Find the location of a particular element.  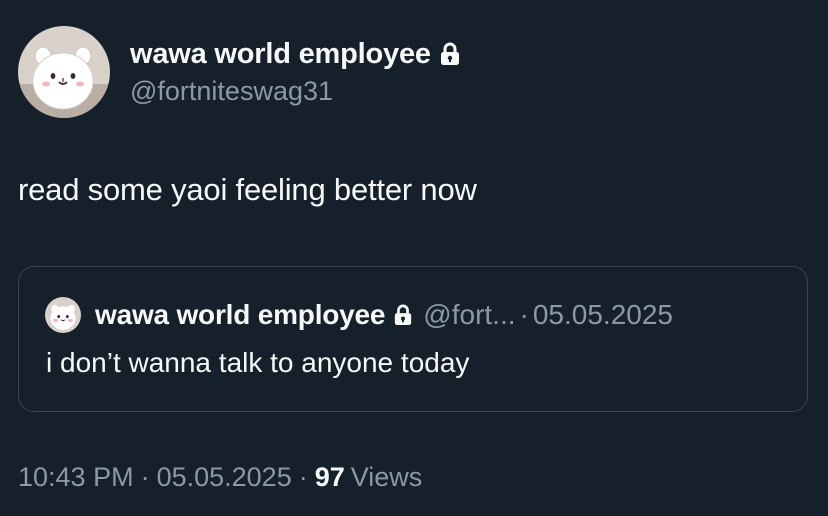

tweet-time: 10:43 PM is located at coordinates (76, 477).